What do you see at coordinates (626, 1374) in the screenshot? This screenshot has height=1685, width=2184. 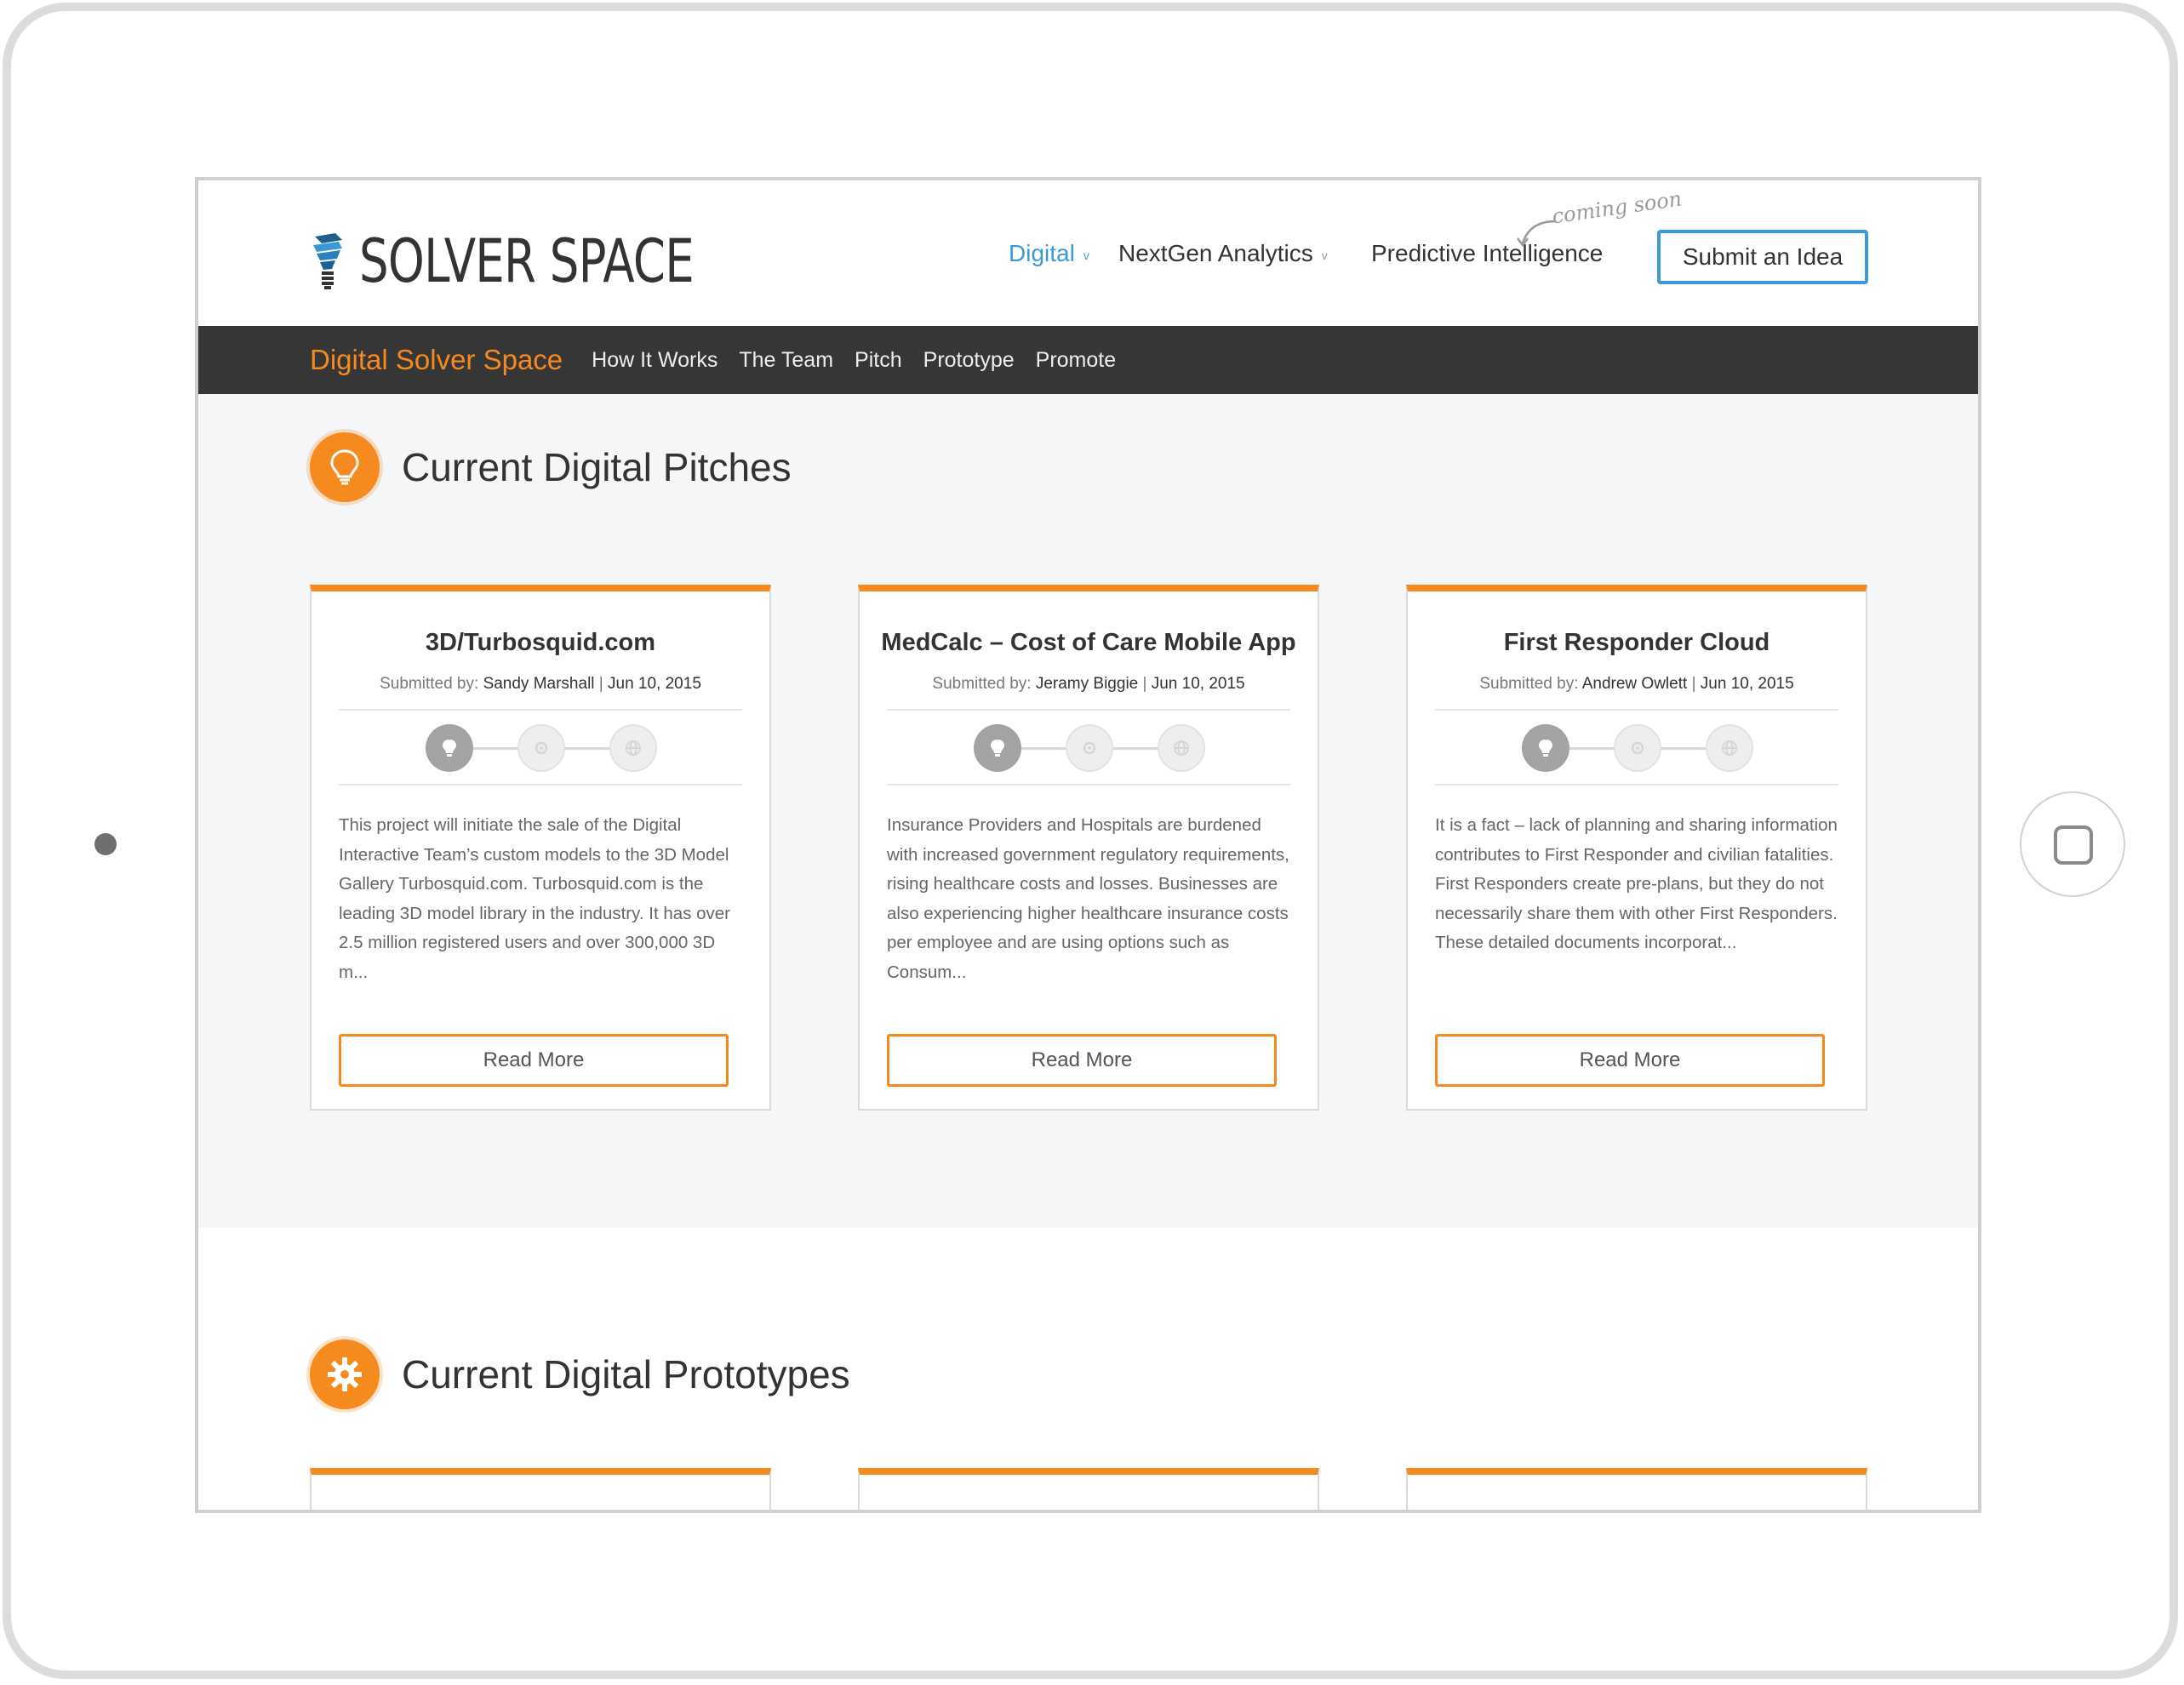 I see `prototypes-title: Current Digital Prototypes` at bounding box center [626, 1374].